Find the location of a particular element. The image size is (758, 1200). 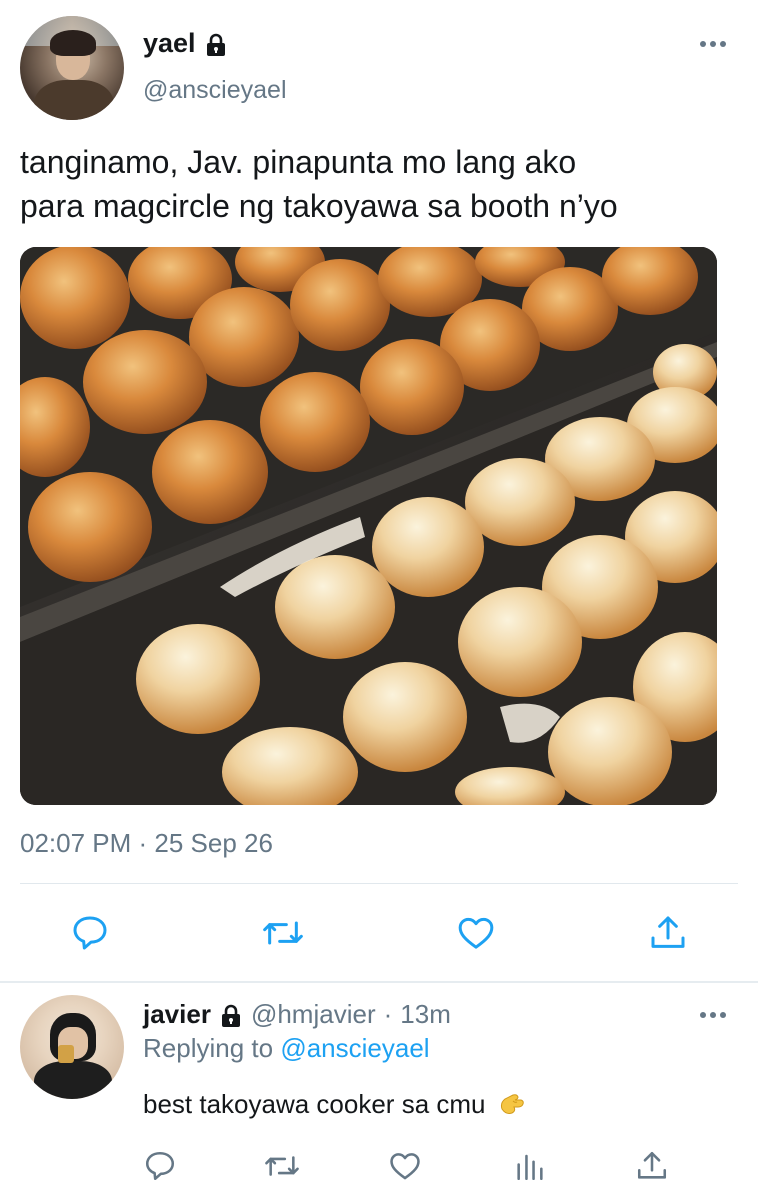

author-display-name: yael is located at coordinates (169, 43).